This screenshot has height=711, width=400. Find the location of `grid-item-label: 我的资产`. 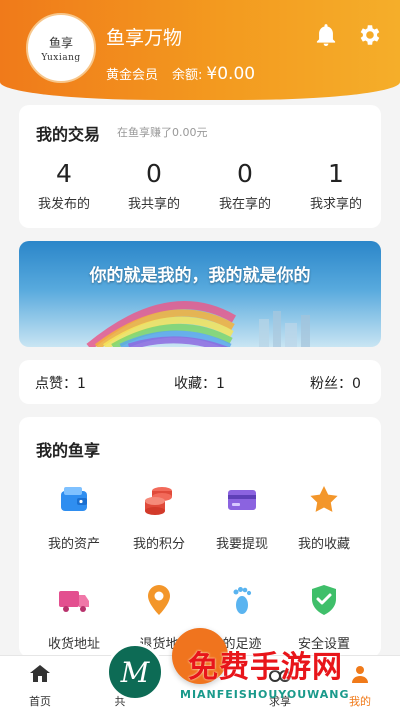

grid-item-label: 我的资产 is located at coordinates (73, 544).